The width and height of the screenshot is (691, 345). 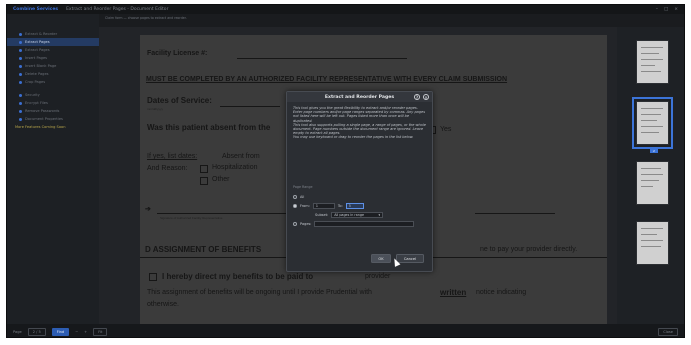 I want to click on date-line, so click(x=250, y=106).